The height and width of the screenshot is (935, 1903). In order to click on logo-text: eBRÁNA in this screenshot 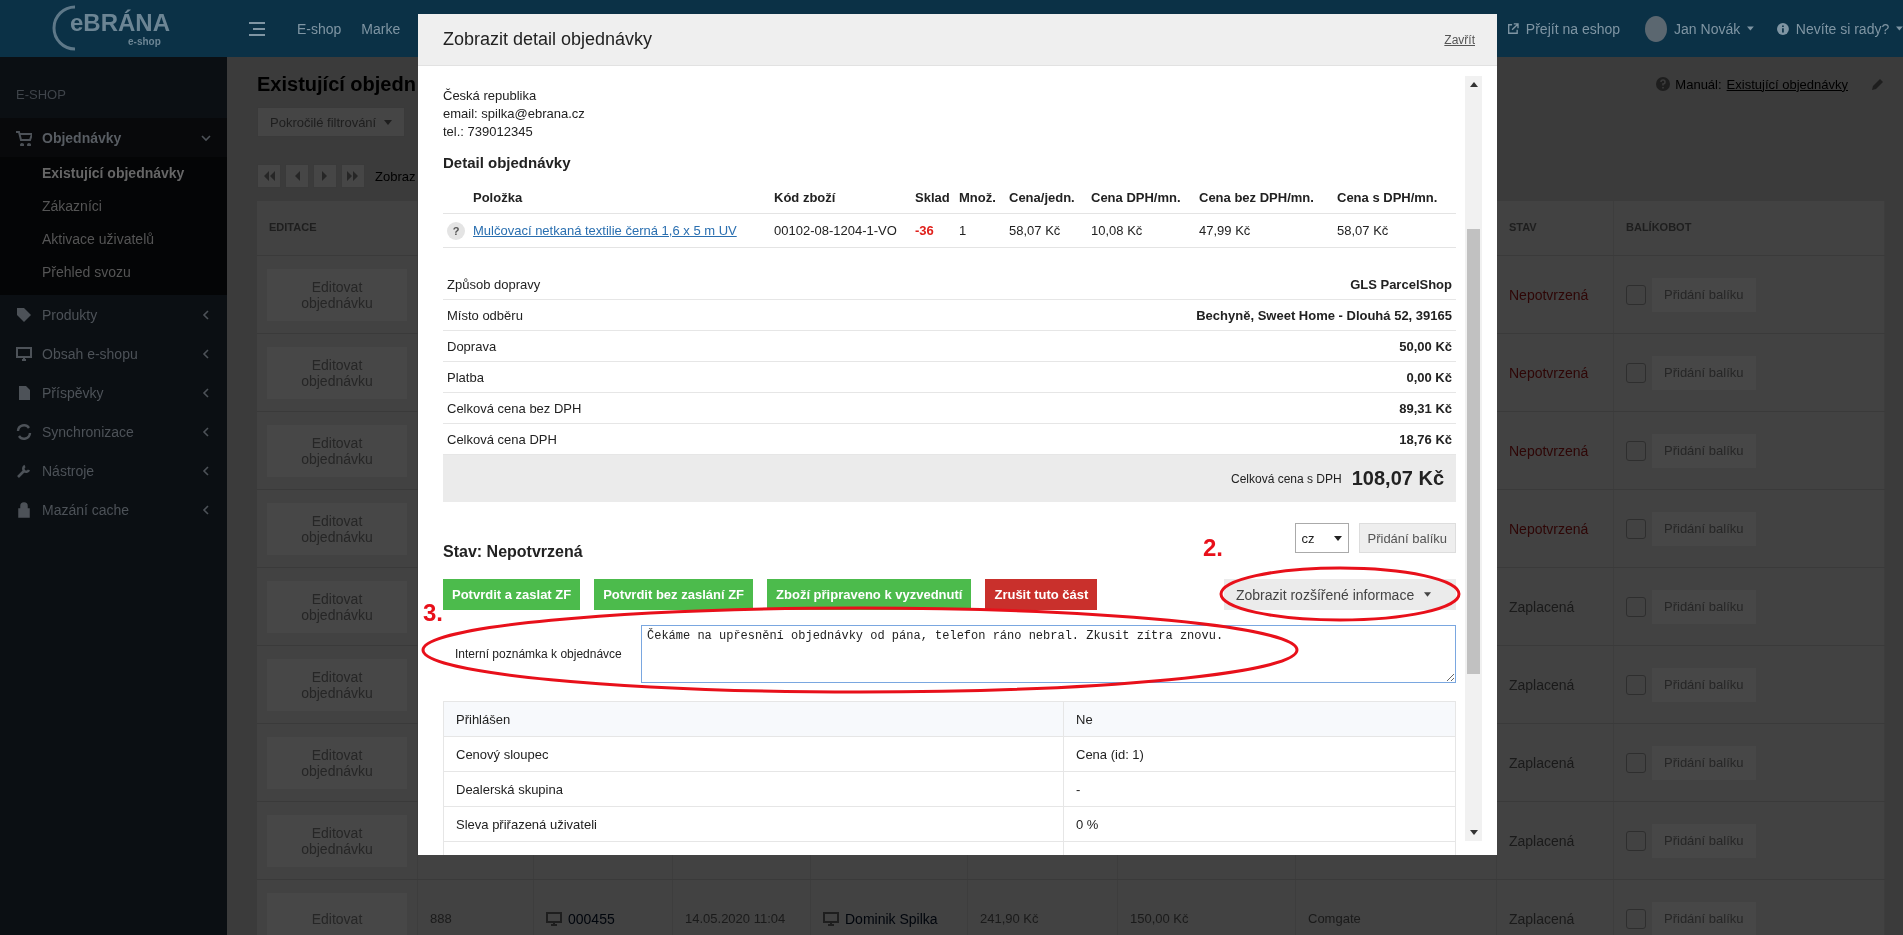, I will do `click(120, 23)`.